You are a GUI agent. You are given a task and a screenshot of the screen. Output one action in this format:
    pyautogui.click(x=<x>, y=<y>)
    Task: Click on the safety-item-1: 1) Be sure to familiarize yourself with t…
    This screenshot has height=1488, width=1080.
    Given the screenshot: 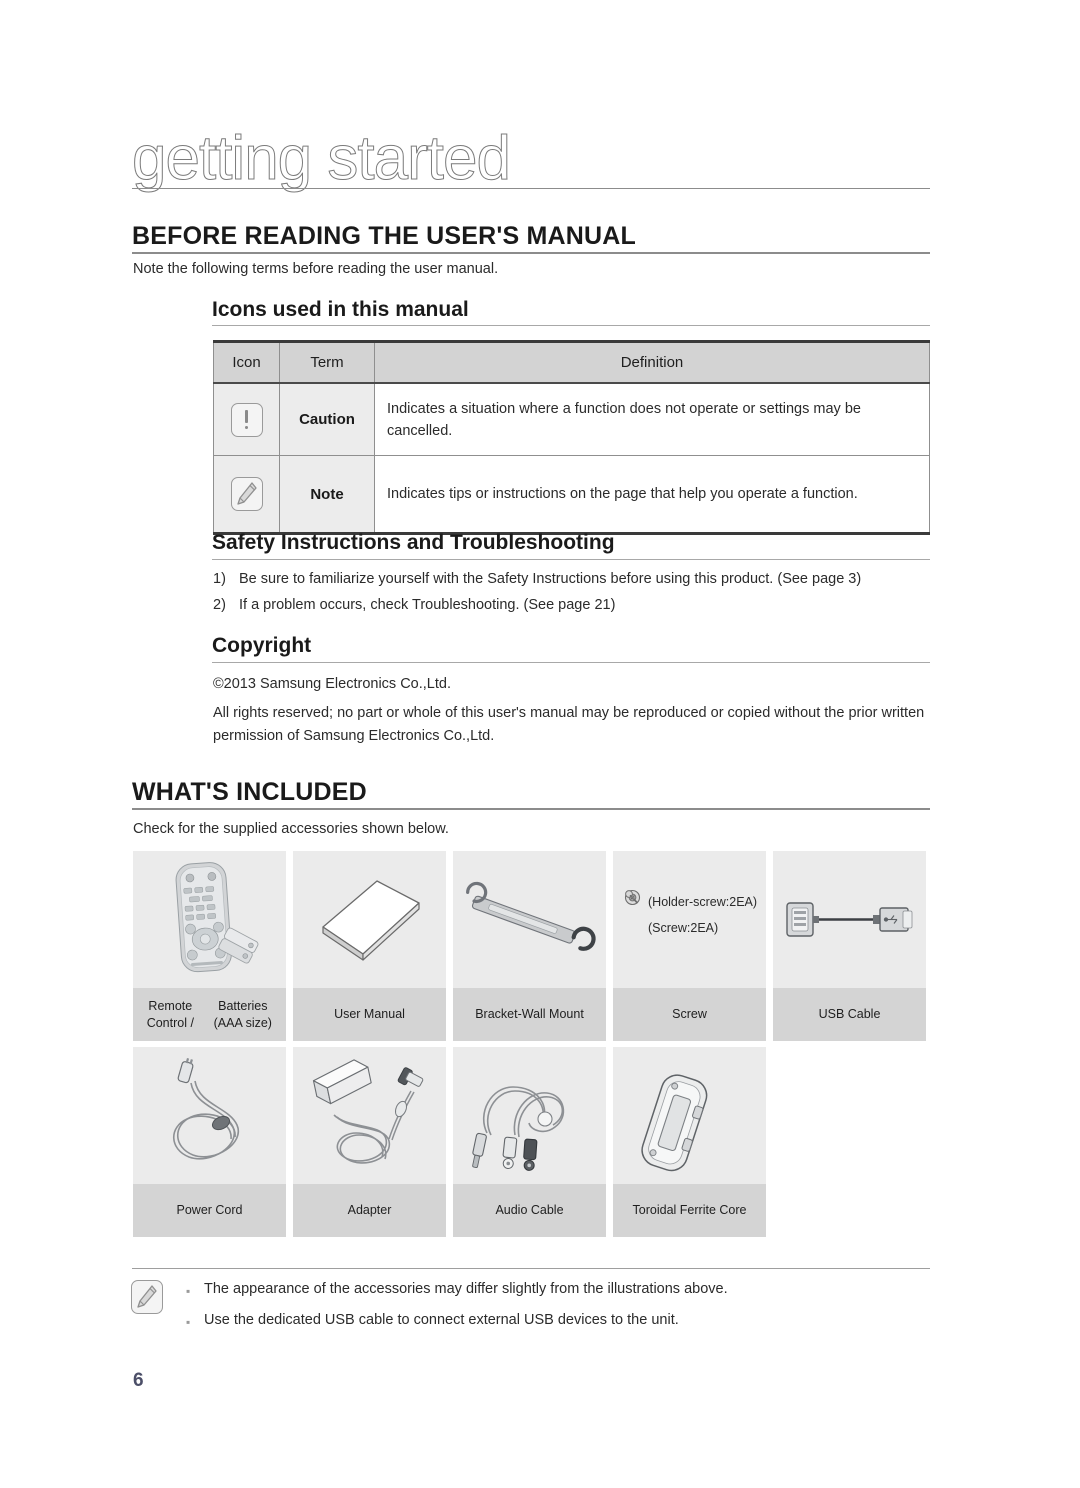 What is the action you would take?
    pyautogui.click(x=537, y=579)
    